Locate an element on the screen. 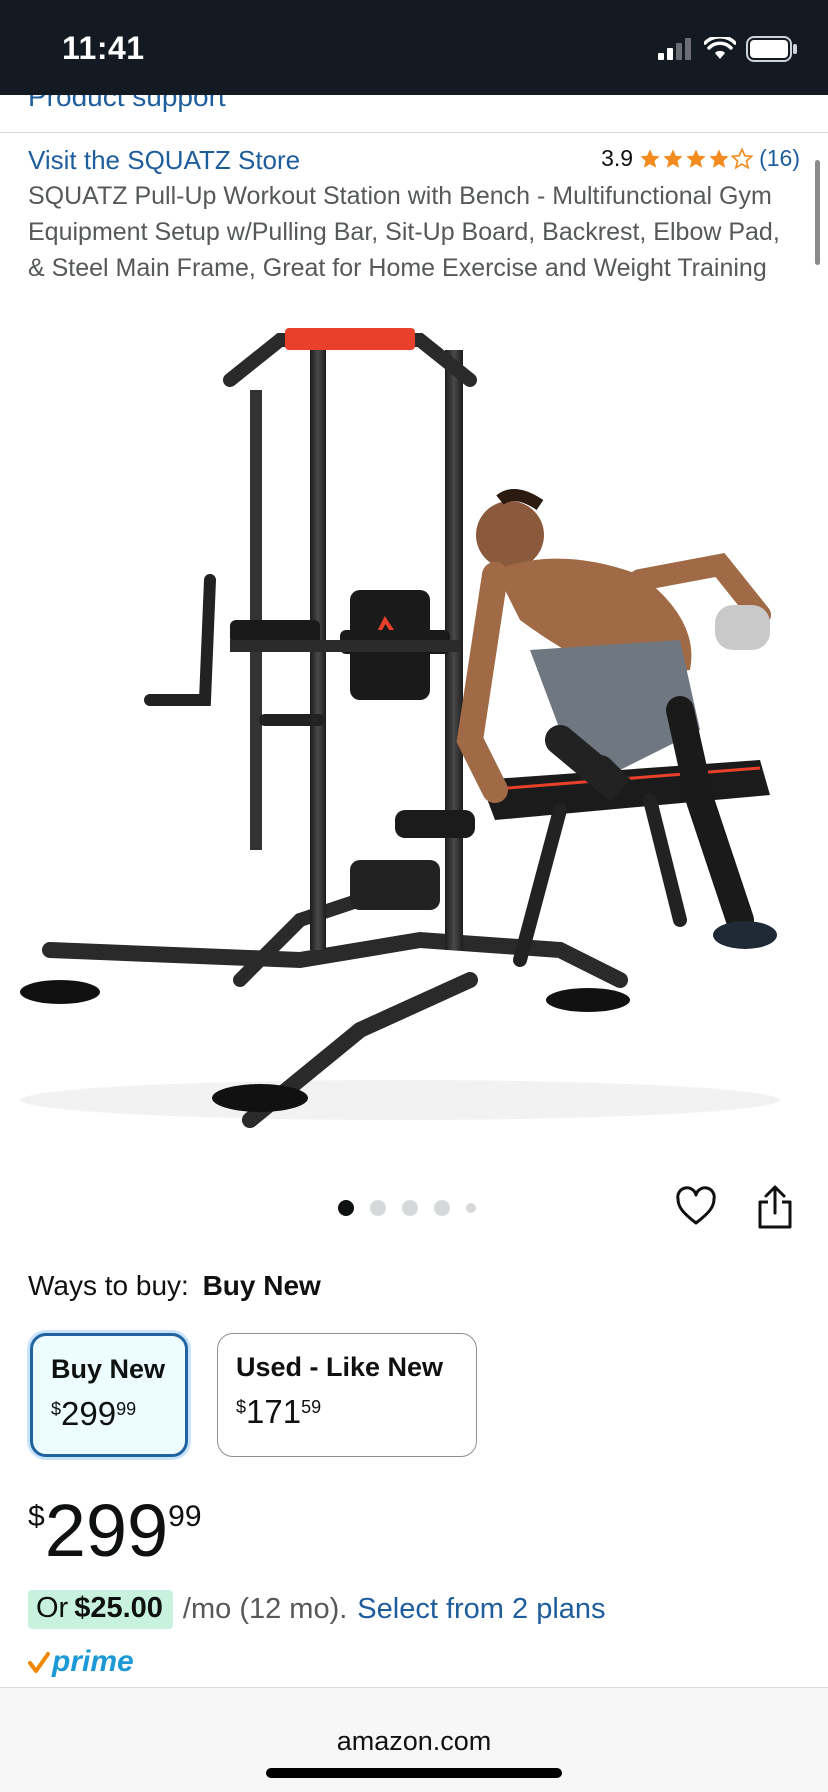  price-fraction: 59 is located at coordinates (311, 1407).